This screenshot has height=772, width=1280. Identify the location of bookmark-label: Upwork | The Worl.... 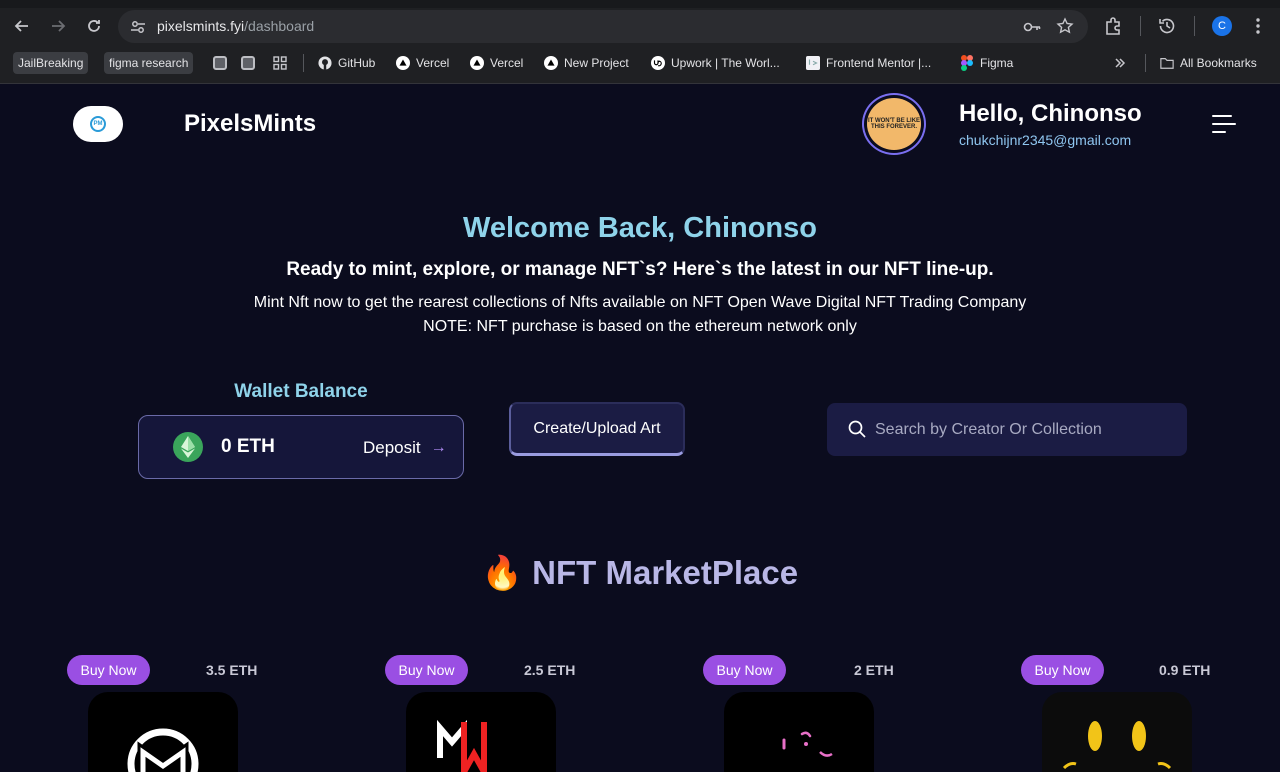
(725, 63).